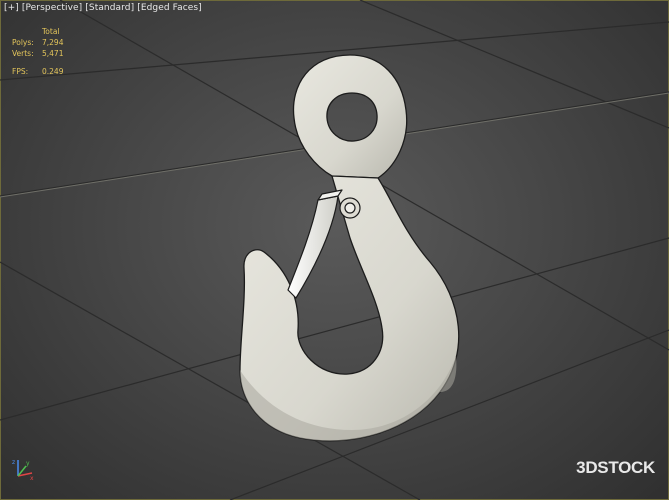  Describe the element at coordinates (32, 478) in the screenshot. I see `gizmo-x-label: x` at that location.